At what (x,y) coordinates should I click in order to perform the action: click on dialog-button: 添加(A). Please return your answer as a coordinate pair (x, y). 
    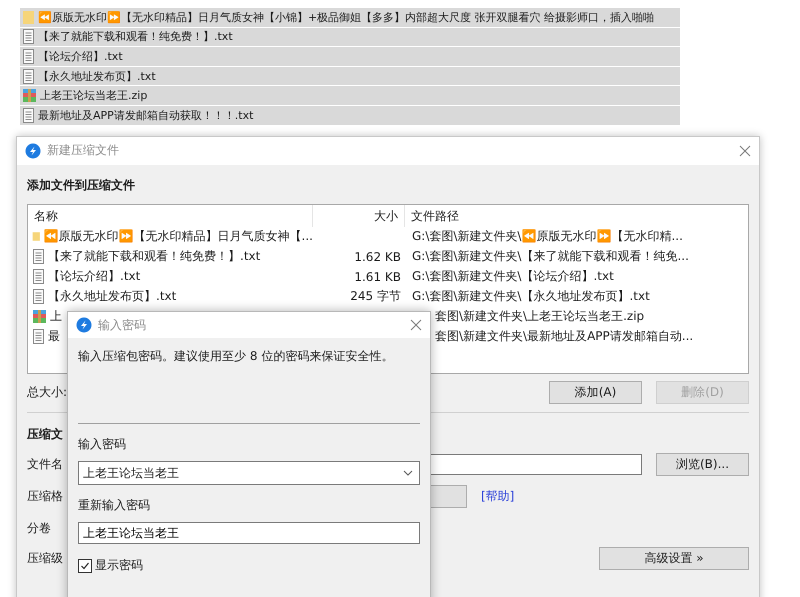
    Looking at the image, I should click on (595, 392).